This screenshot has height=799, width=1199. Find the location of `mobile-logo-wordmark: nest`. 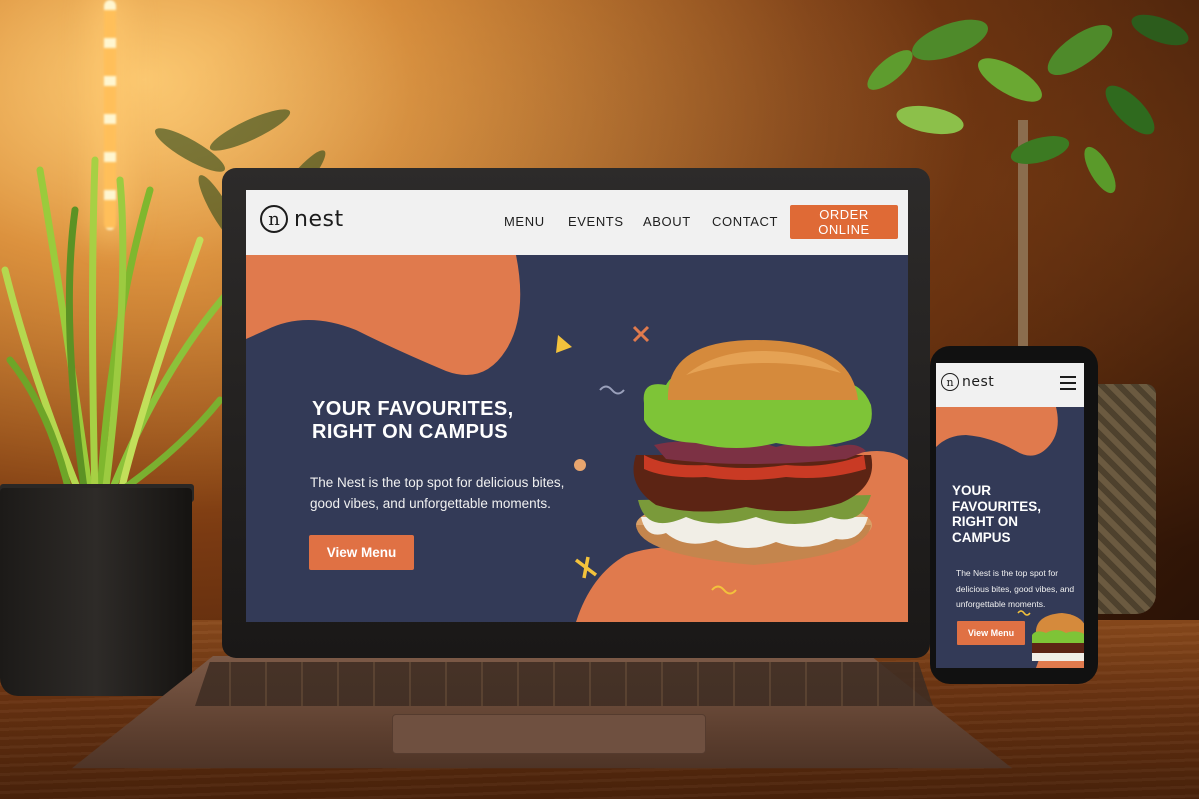

mobile-logo-wordmark: nest is located at coordinates (978, 382).